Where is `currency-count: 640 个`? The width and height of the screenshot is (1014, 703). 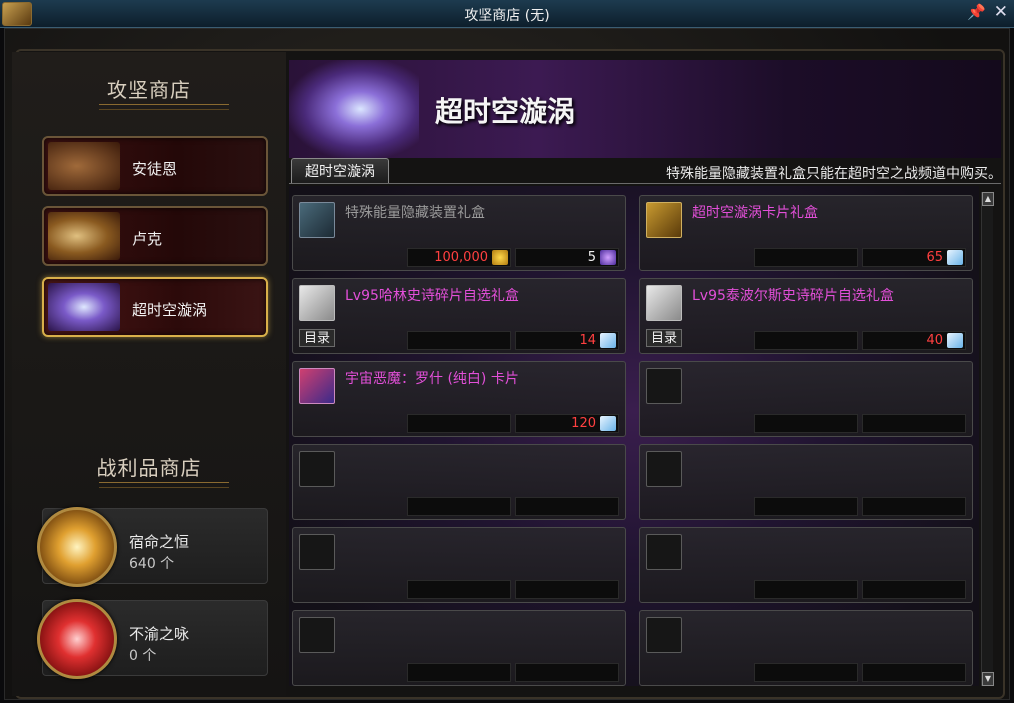
currency-count: 640 个 is located at coordinates (152, 564).